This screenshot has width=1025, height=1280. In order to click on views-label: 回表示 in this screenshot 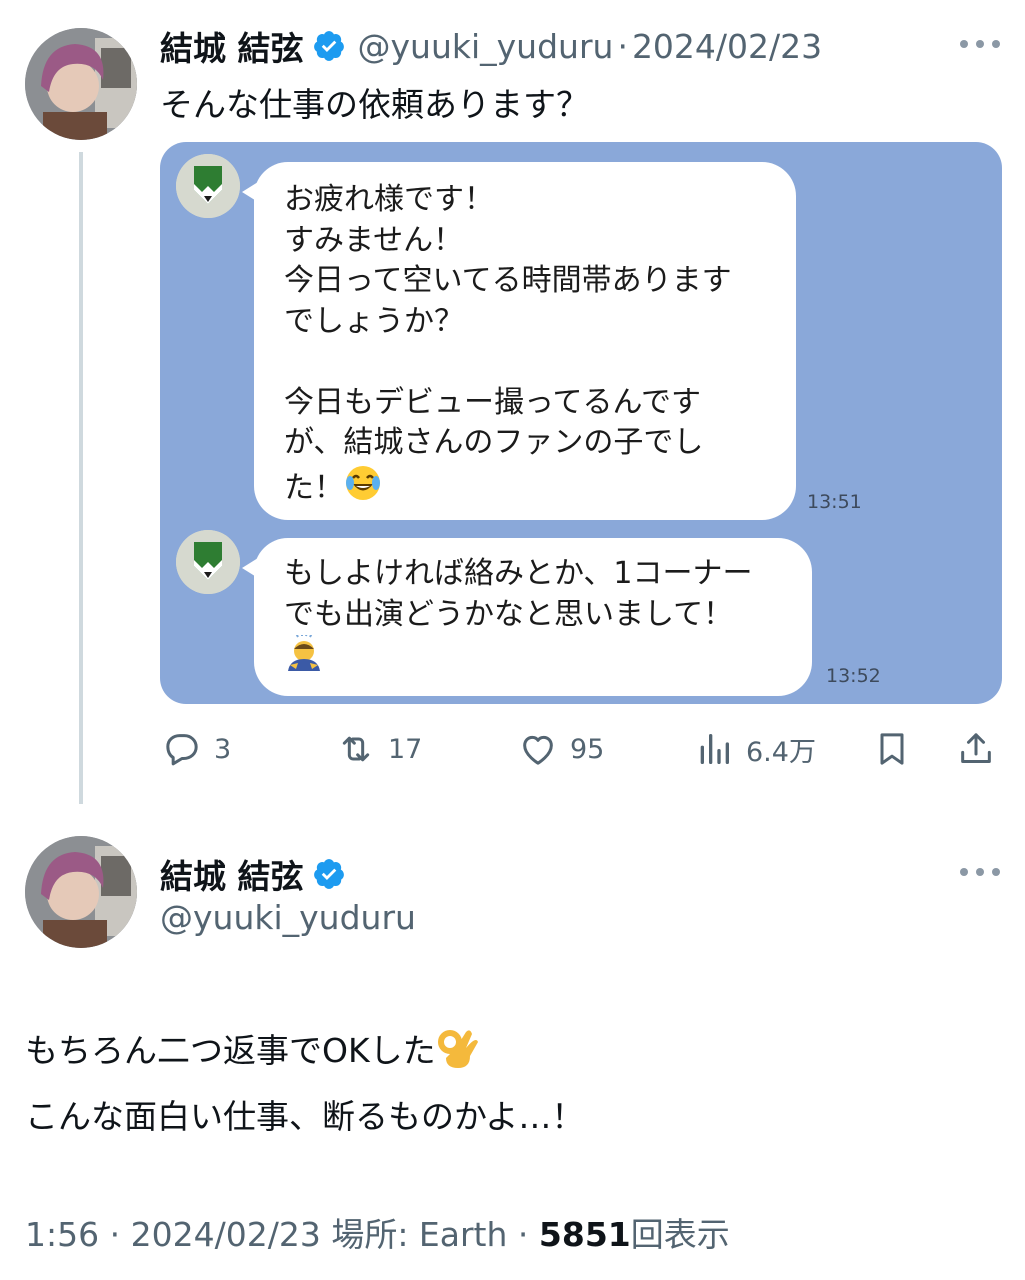, I will do `click(680, 1234)`.